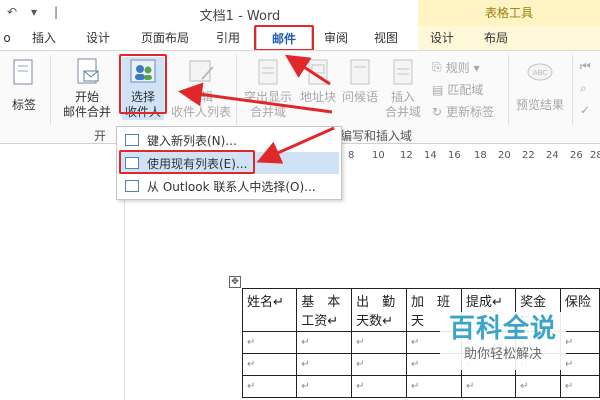 The width and height of the screenshot is (600, 400). Describe the element at coordinates (470, 157) in the screenshot. I see `horizontal-ruler: 8 10 12 14 16 18 20 22 24 26 28` at that location.